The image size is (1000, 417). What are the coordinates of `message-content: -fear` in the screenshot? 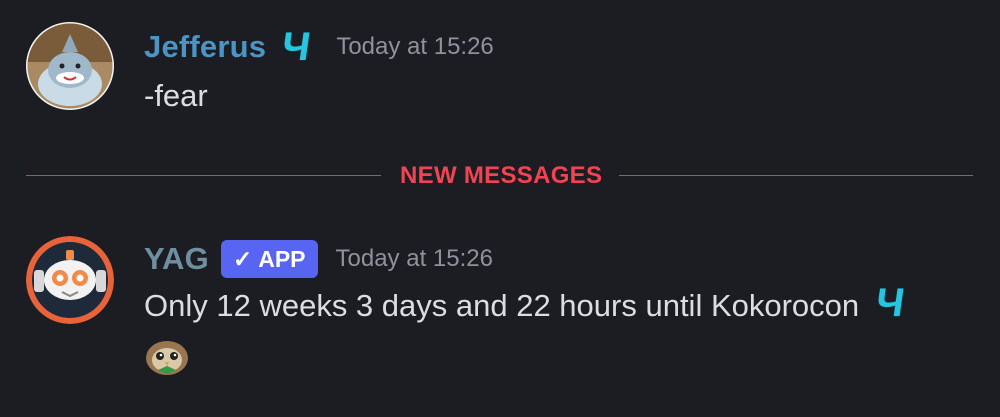 It's located at (176, 95).